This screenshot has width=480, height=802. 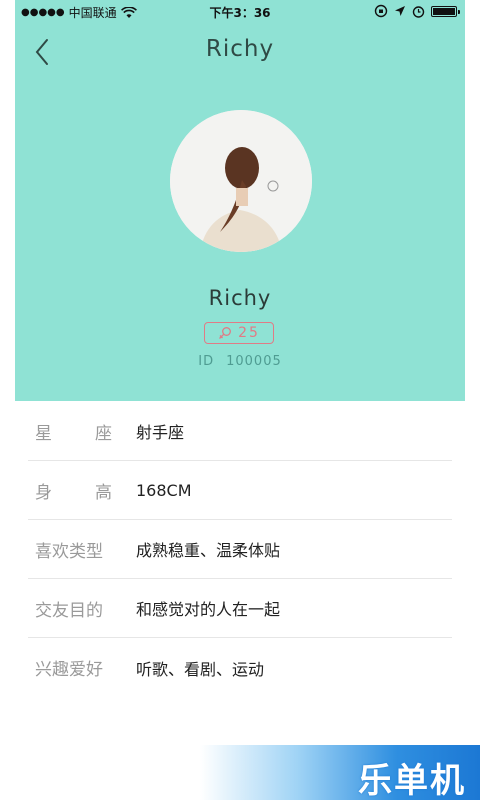 I want to click on info-row-hobbies: 兴趣爱好 听歌、看剧、运动, so click(x=240, y=667).